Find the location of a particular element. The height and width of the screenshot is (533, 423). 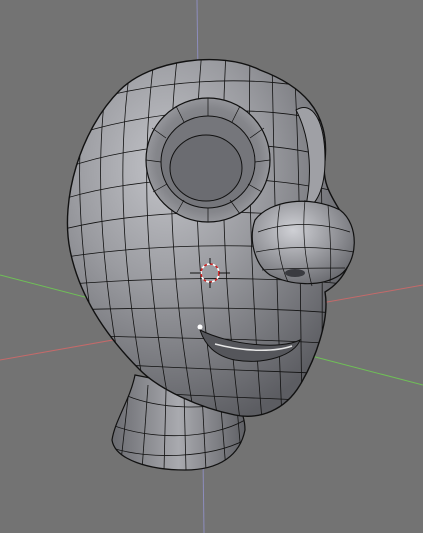

nostril is located at coordinates (295, 273).